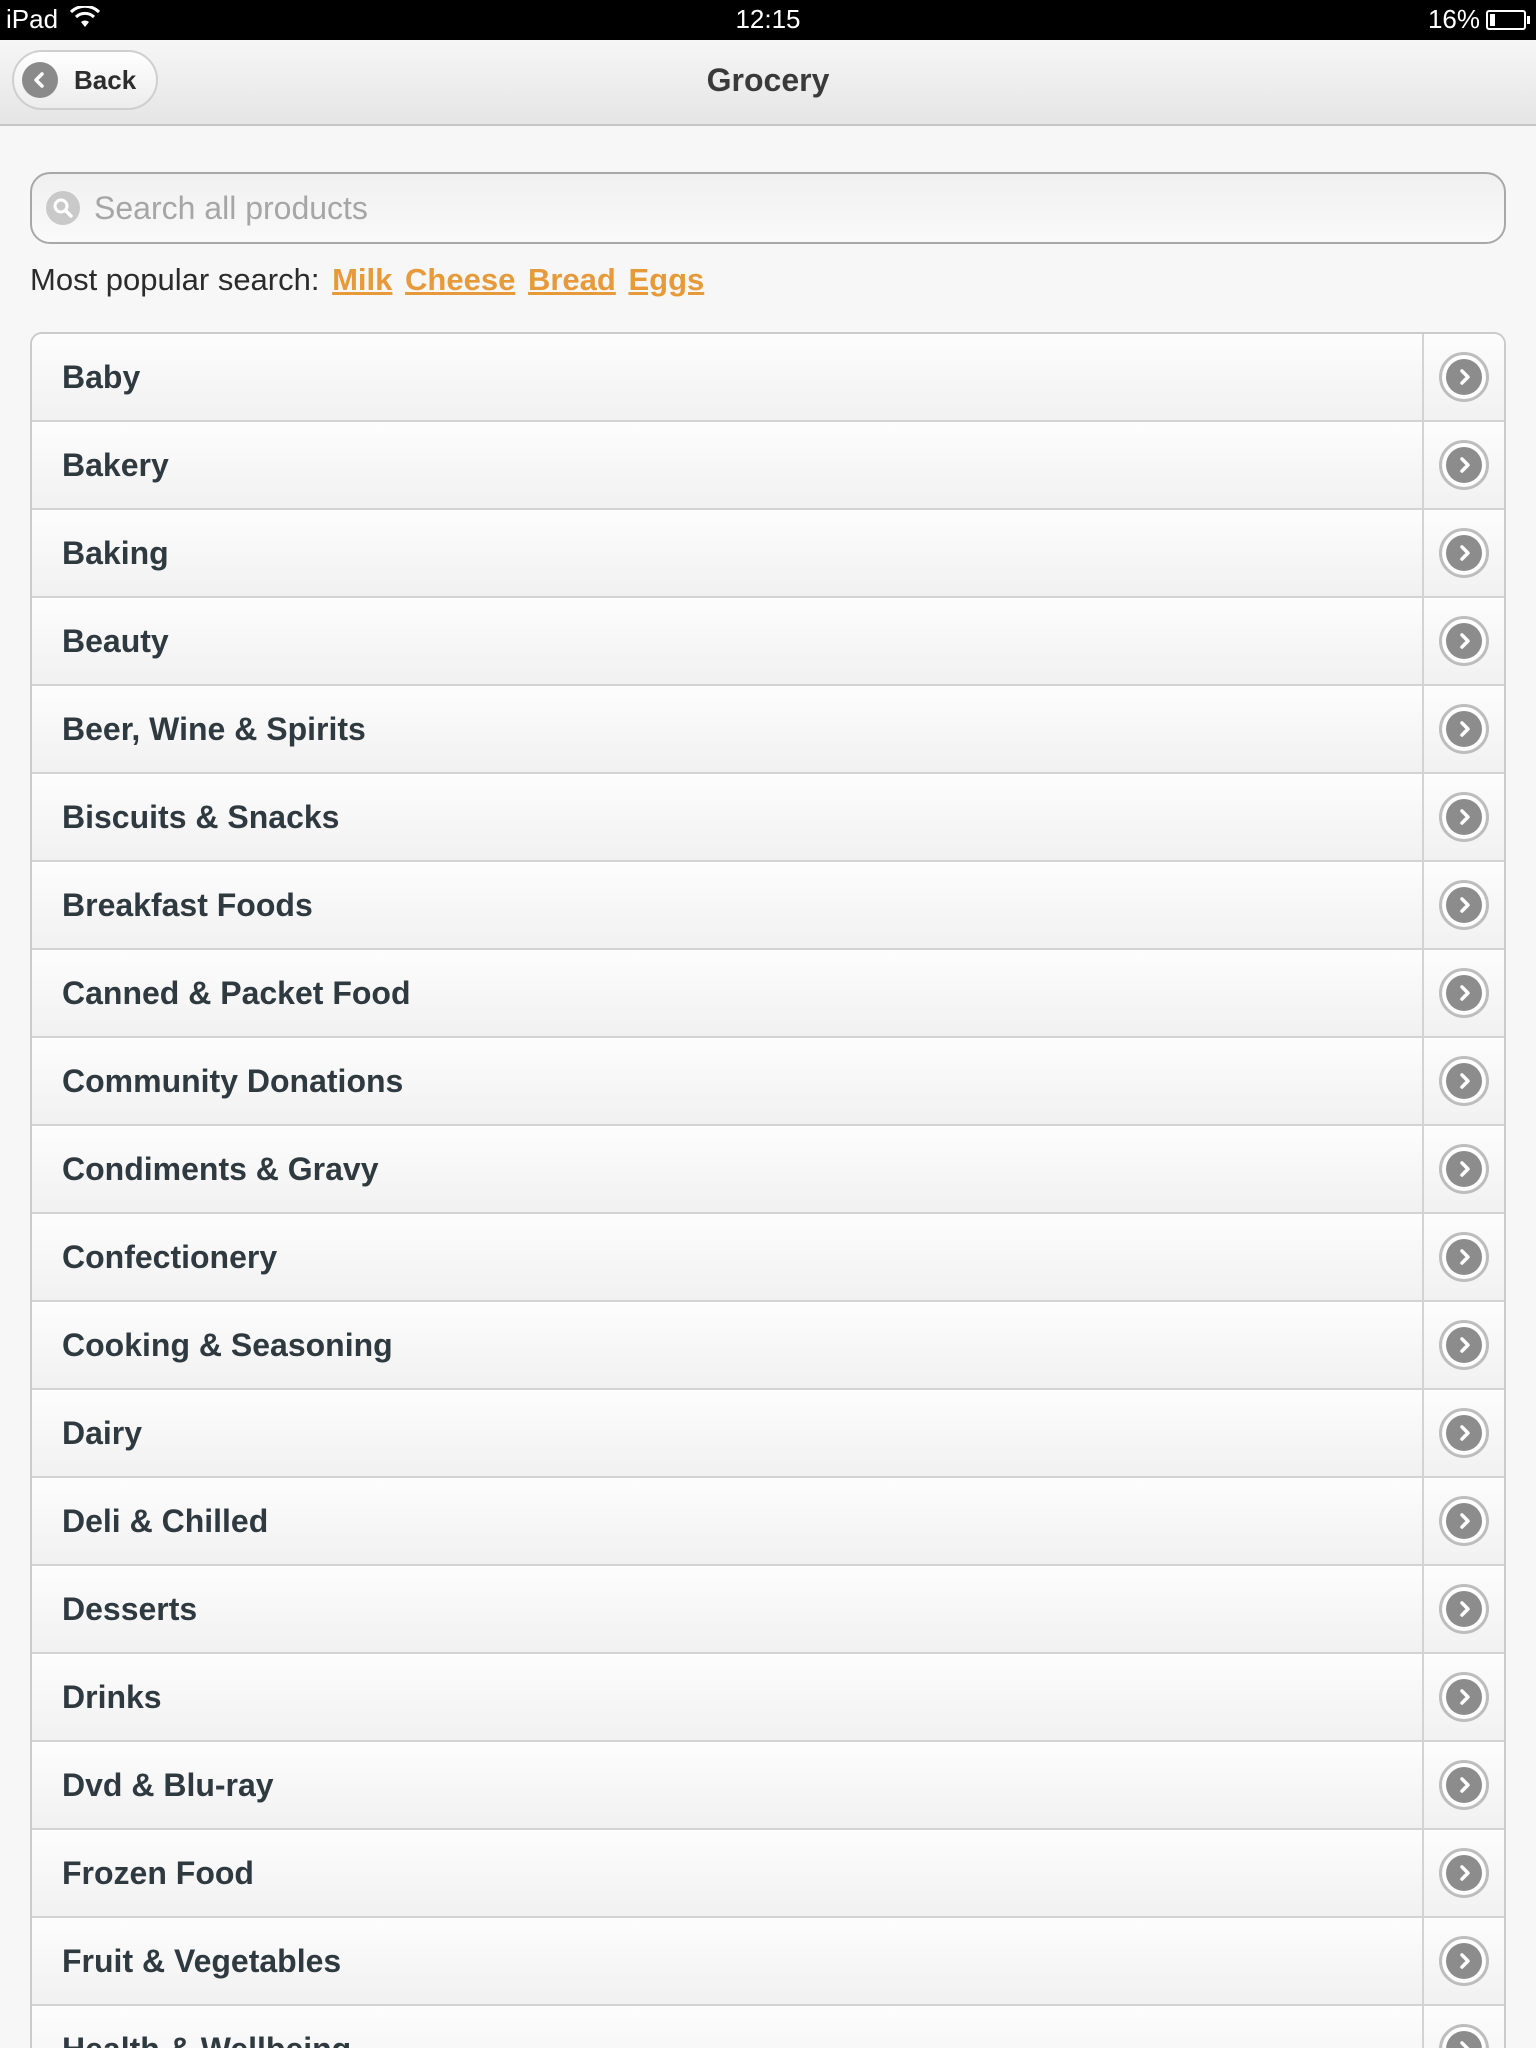 This screenshot has height=2048, width=1536. Describe the element at coordinates (202, 1960) in the screenshot. I see `category-label: Fruit & Vegetables` at that location.